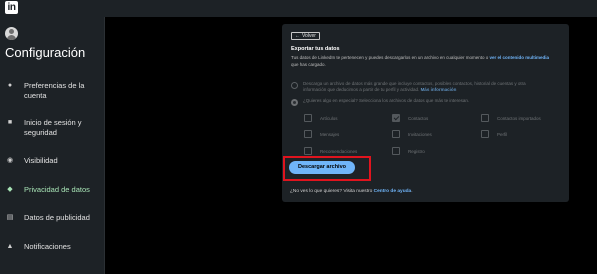 This screenshot has height=274, width=597. What do you see at coordinates (322, 167) in the screenshot?
I see `download-archive-button: Descargar archivo` at bounding box center [322, 167].